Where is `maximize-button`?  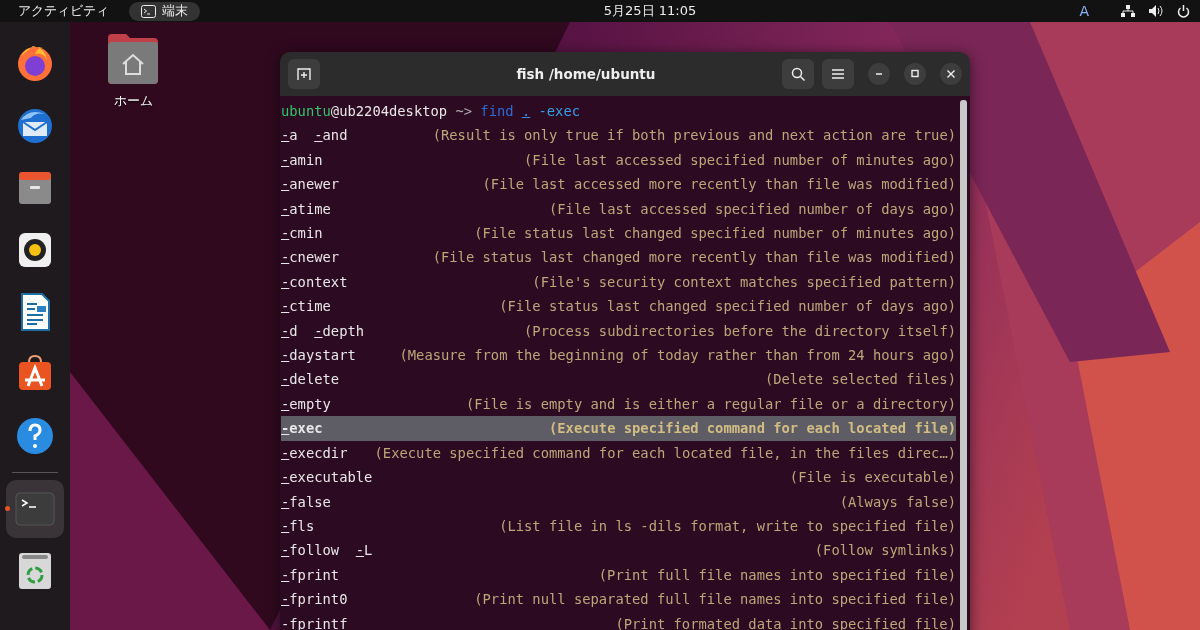
maximize-button is located at coordinates (915, 74).